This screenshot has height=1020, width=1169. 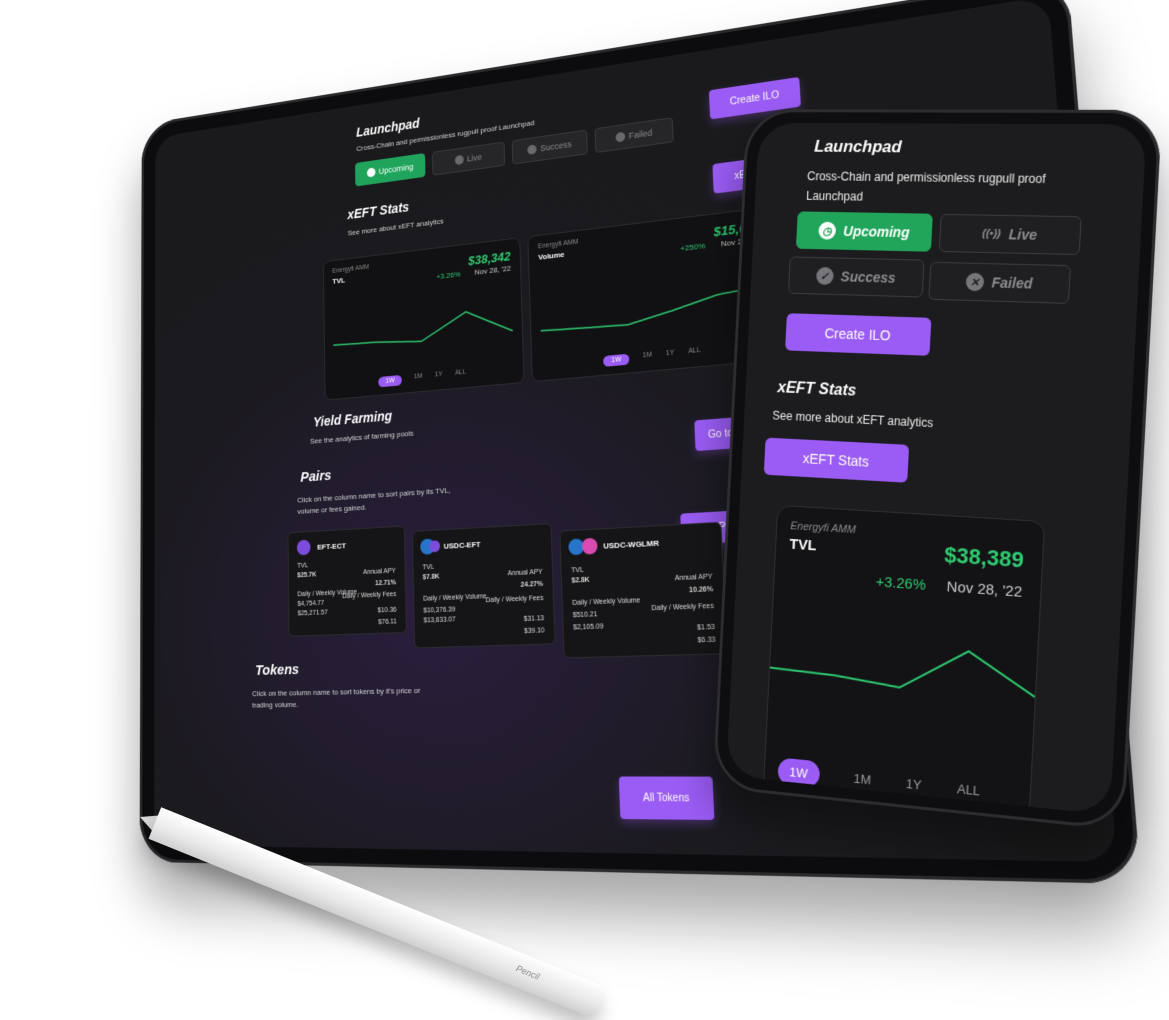 I want to click on volume-series-line, so click(x=653, y=310).